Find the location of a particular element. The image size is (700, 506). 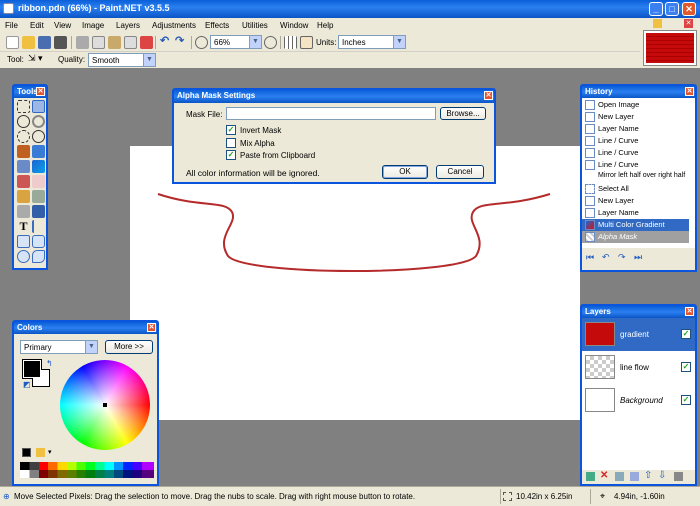

move-layer-down-icon: ⇩ is located at coordinates (662, 475).